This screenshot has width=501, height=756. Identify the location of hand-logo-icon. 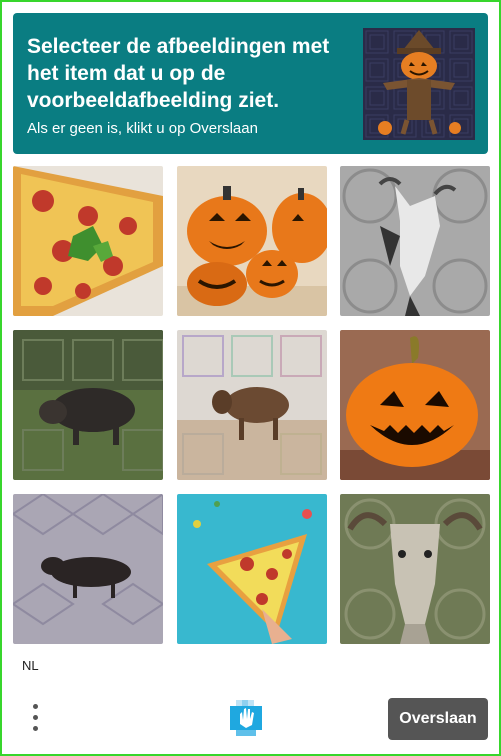
(246, 718).